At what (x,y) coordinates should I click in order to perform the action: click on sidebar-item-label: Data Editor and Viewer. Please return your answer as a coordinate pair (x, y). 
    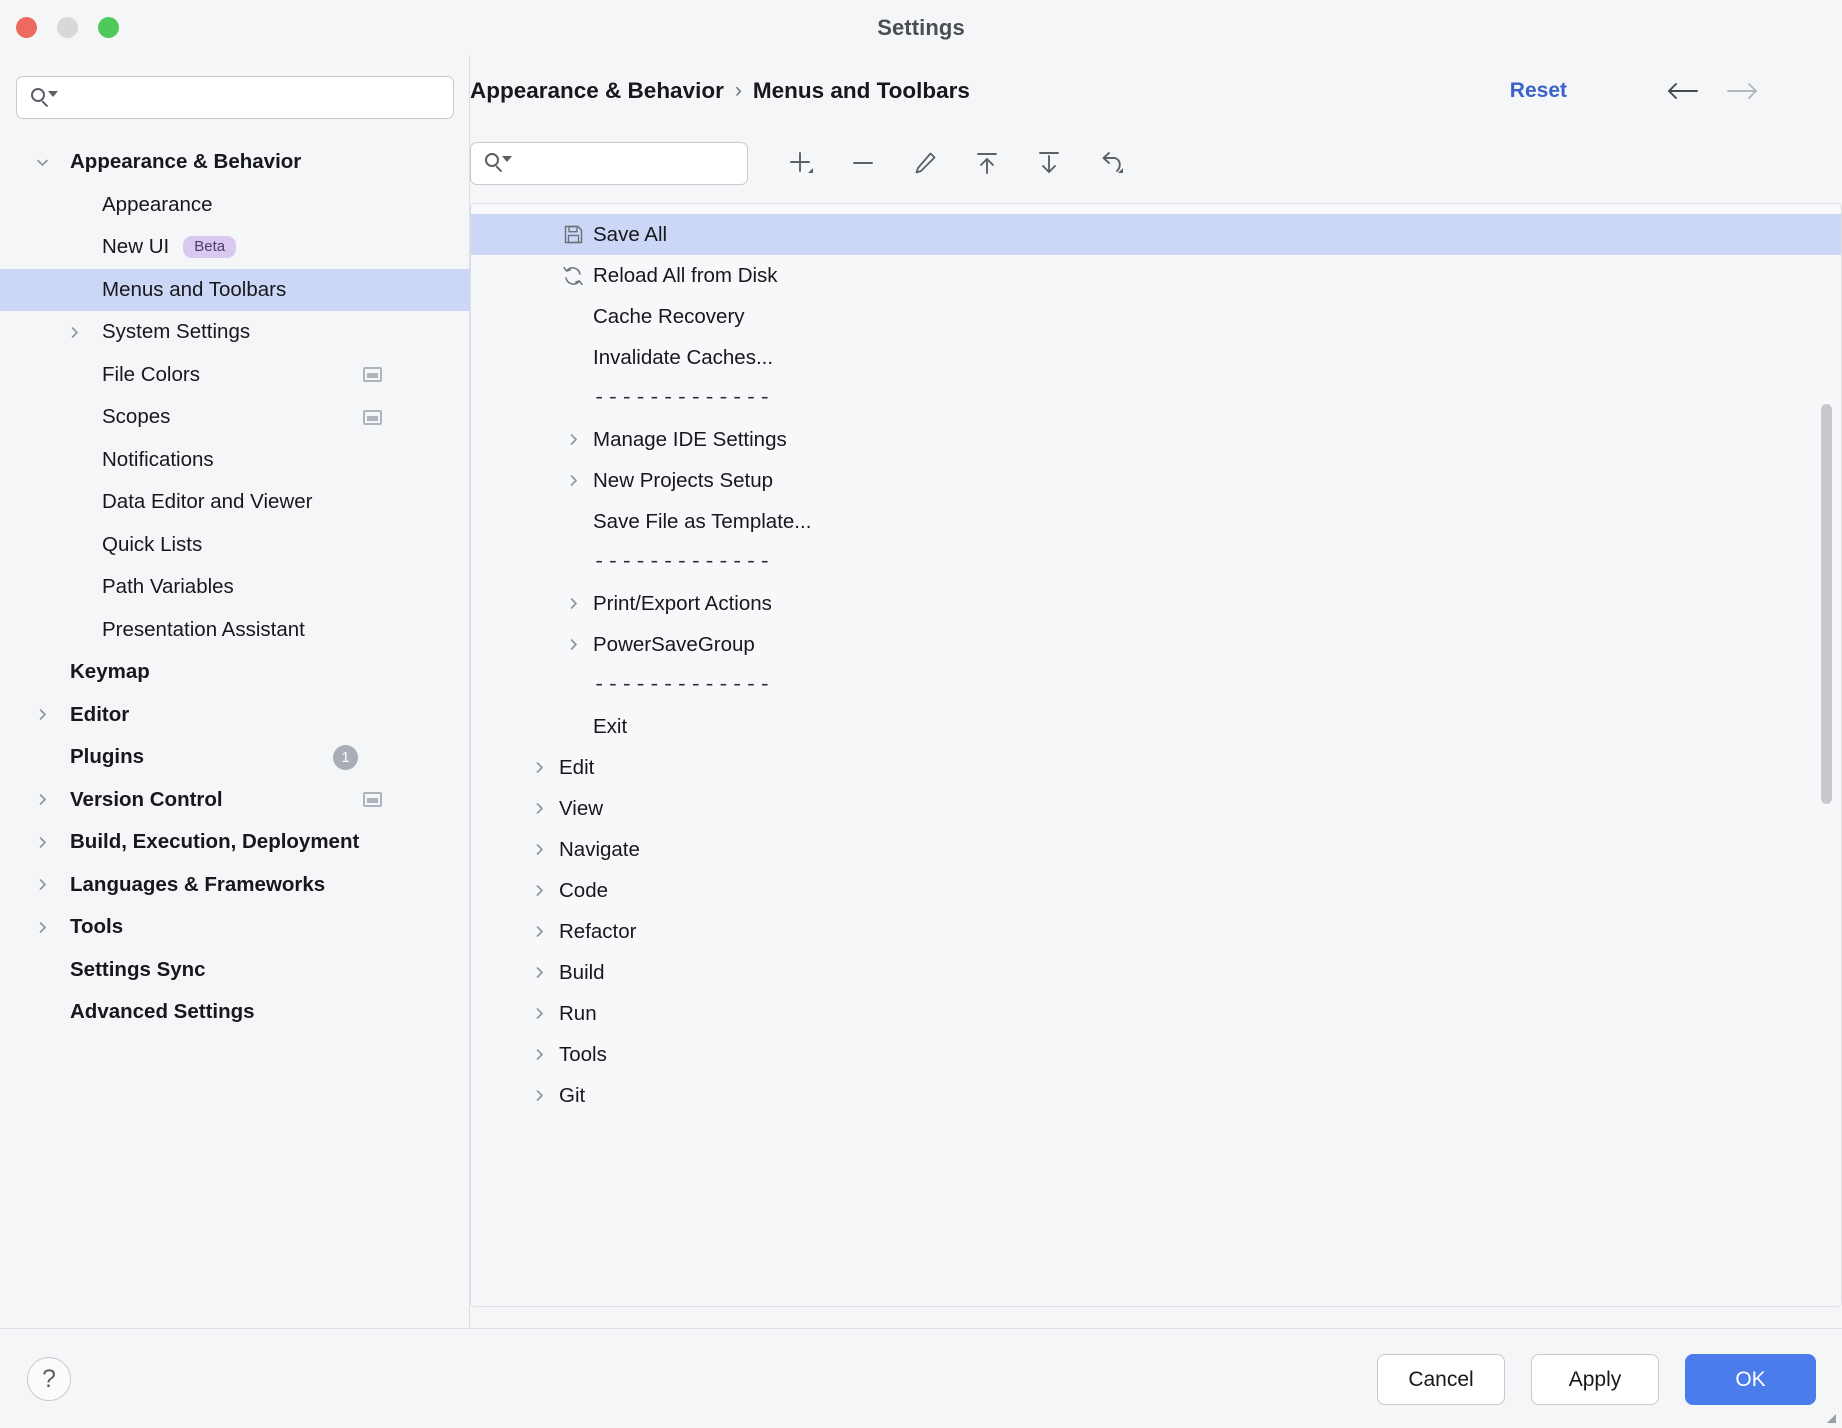
    Looking at the image, I should click on (207, 502).